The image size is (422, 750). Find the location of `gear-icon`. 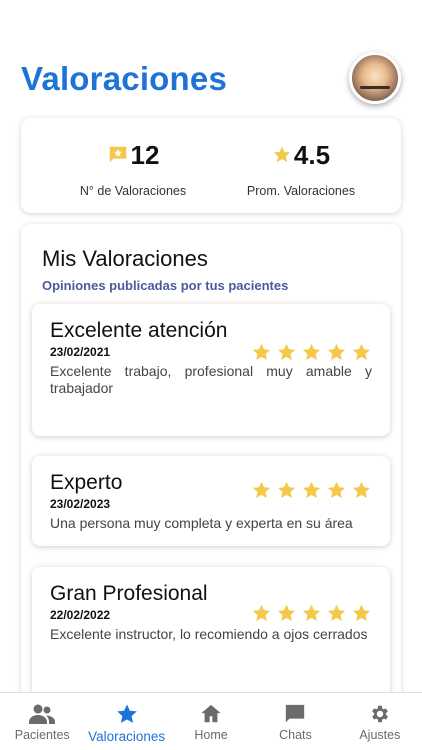

gear-icon is located at coordinates (380, 714).